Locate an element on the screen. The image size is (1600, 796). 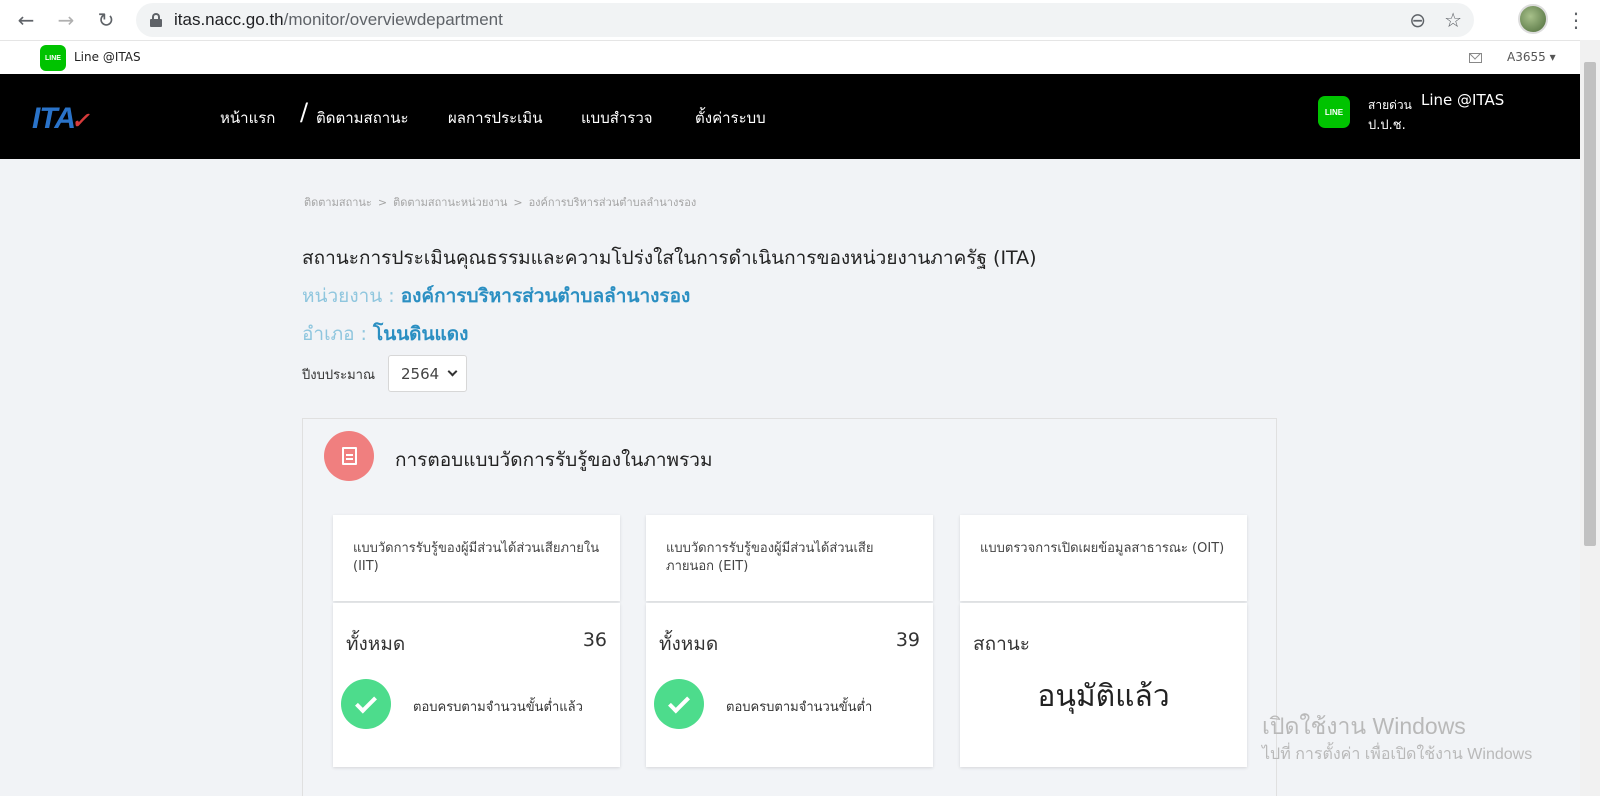
agency-value: องค์การบริหารส่วนตำบลลำนางรอง is located at coordinates (545, 296).